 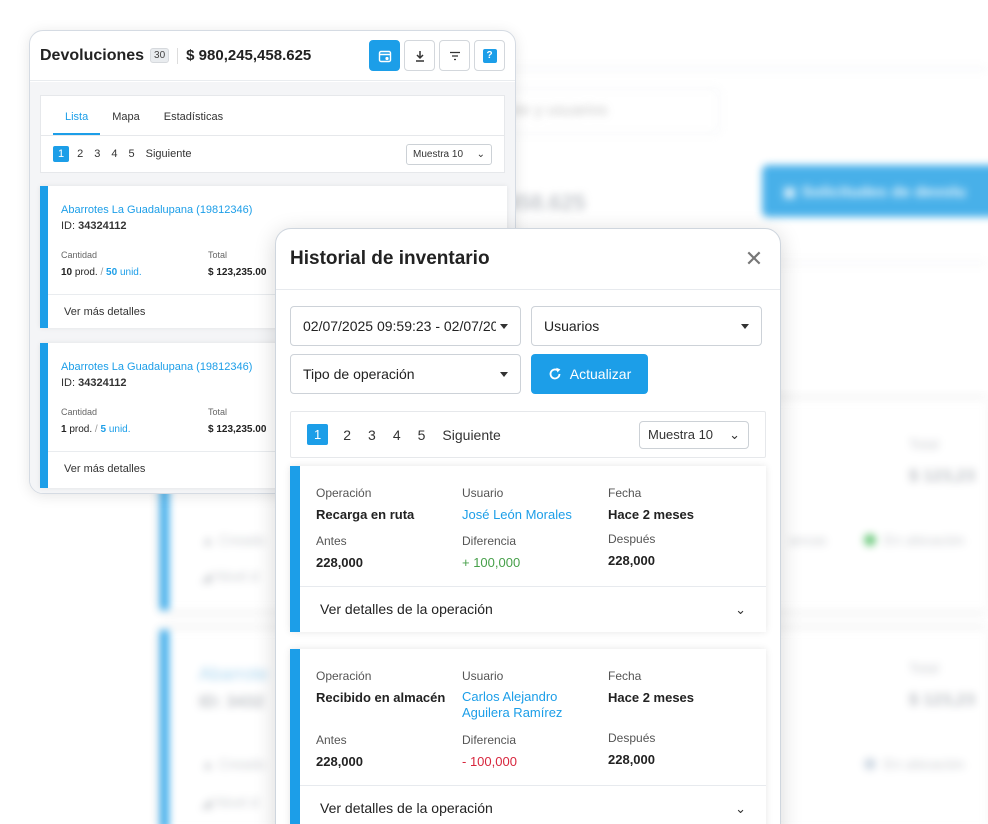 I want to click on modal-header: Historial de inventario ✕, so click(x=528, y=259).